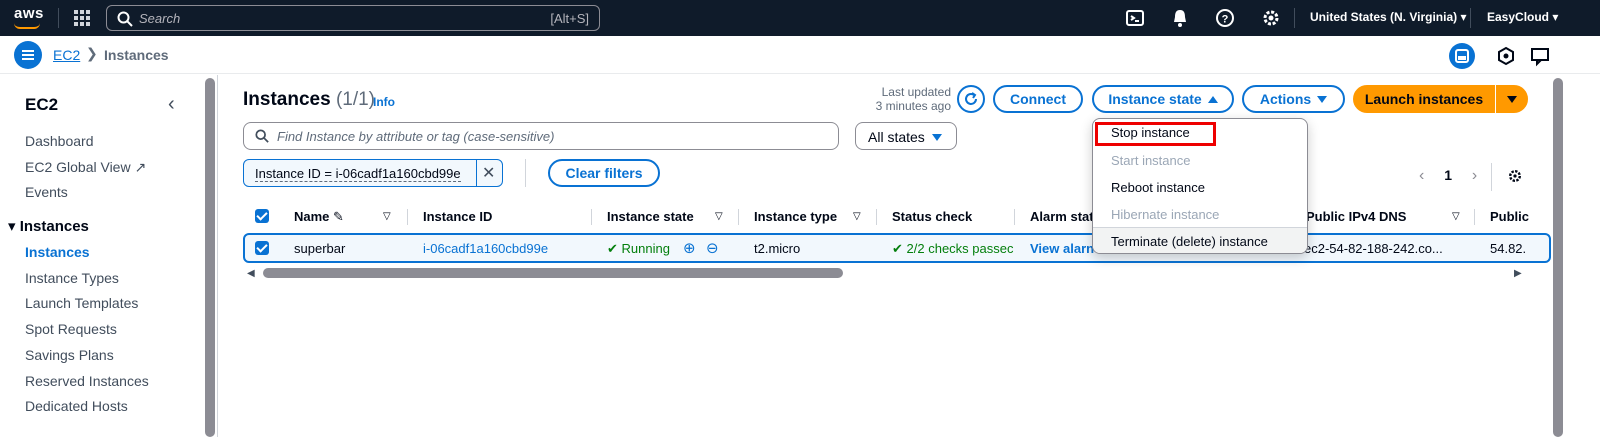 This screenshot has height=437, width=1600. What do you see at coordinates (1322, 99) in the screenshot?
I see `caret-down-icon` at bounding box center [1322, 99].